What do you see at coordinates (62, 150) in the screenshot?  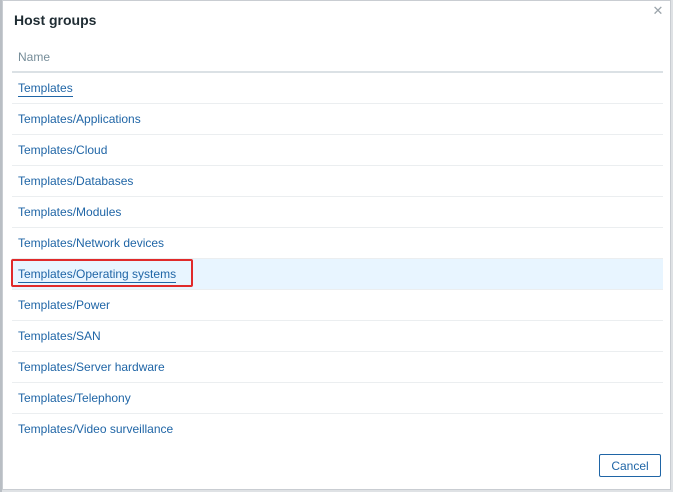 I see `host-group-link: Templates/Cloud` at bounding box center [62, 150].